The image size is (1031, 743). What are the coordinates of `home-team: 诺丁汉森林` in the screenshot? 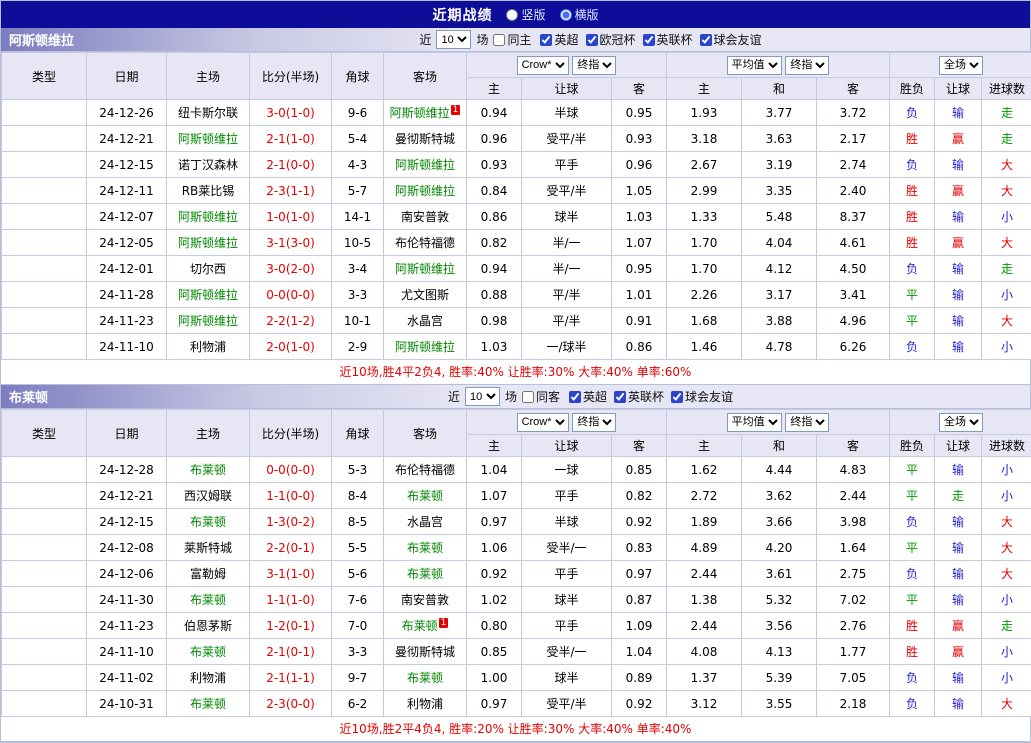 It's located at (208, 165).